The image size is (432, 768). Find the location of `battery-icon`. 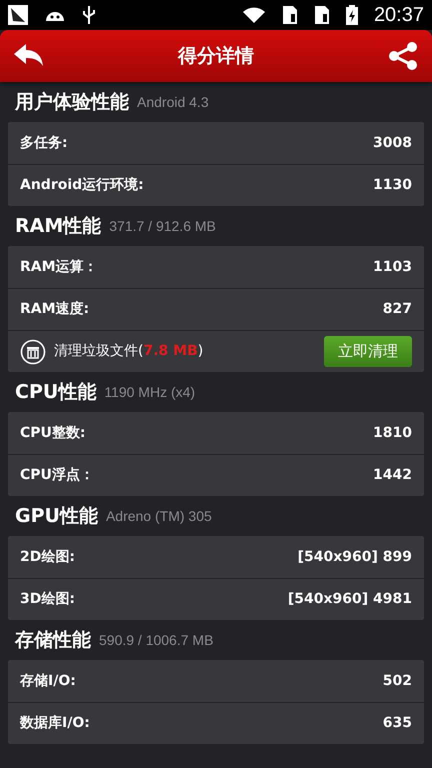

battery-icon is located at coordinates (352, 15).